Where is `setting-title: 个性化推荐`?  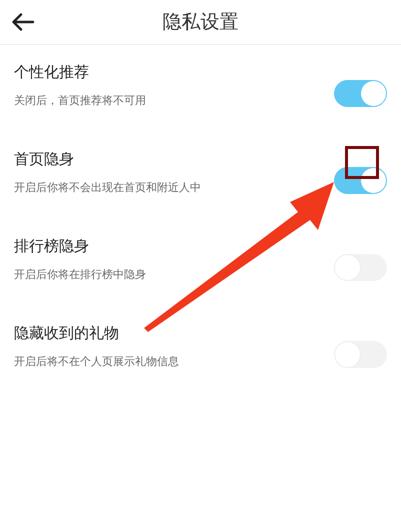
setting-title: 个性化推荐 is located at coordinates (52, 72).